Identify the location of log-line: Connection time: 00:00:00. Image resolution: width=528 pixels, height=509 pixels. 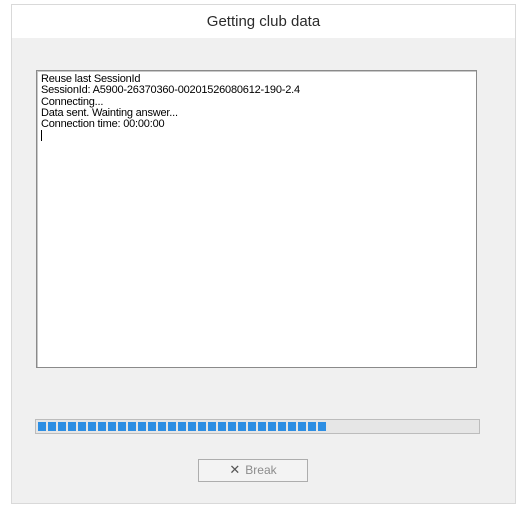
(103, 124).